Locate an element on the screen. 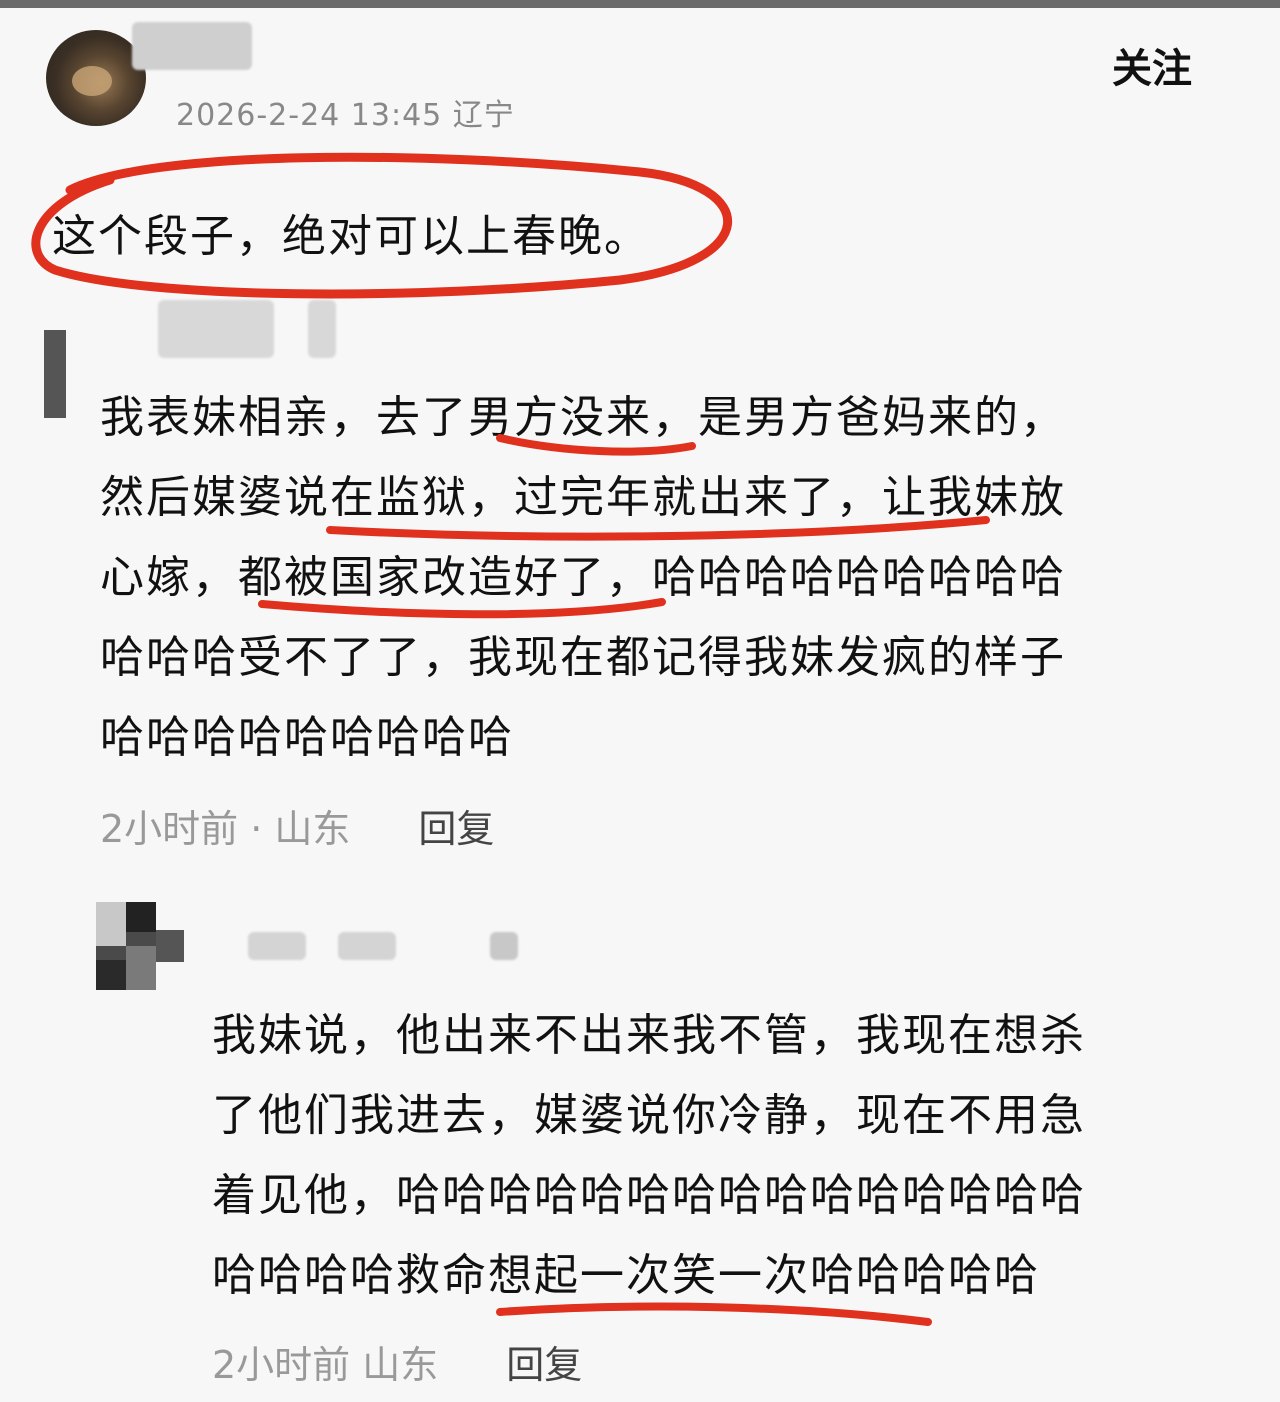 This screenshot has height=1402, width=1280. comment-time: 2小时前 山东 is located at coordinates (325, 1365).